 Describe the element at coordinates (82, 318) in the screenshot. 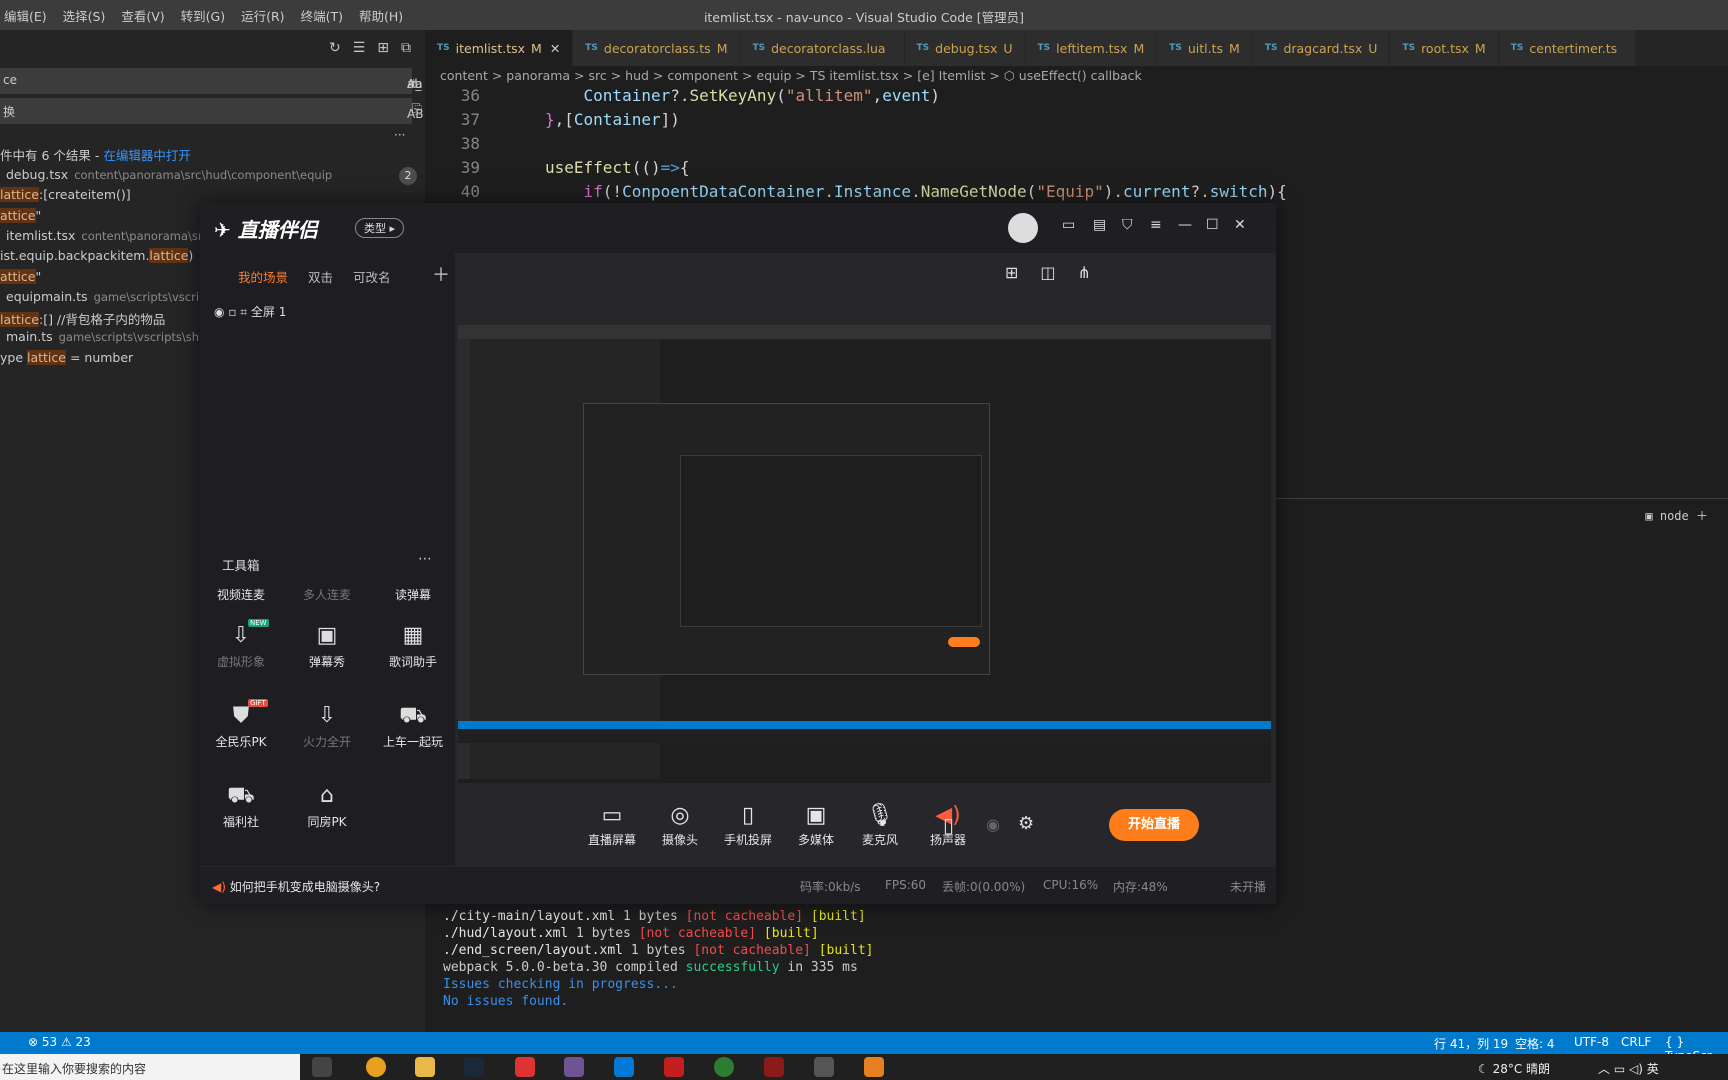

I see `result-match: lattice:[] //背包格子内的物品` at that location.